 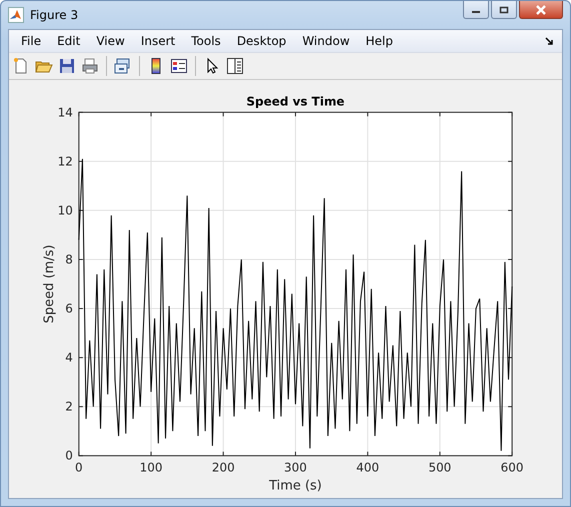 What do you see at coordinates (206, 41) in the screenshot?
I see `menu-item: Tools` at bounding box center [206, 41].